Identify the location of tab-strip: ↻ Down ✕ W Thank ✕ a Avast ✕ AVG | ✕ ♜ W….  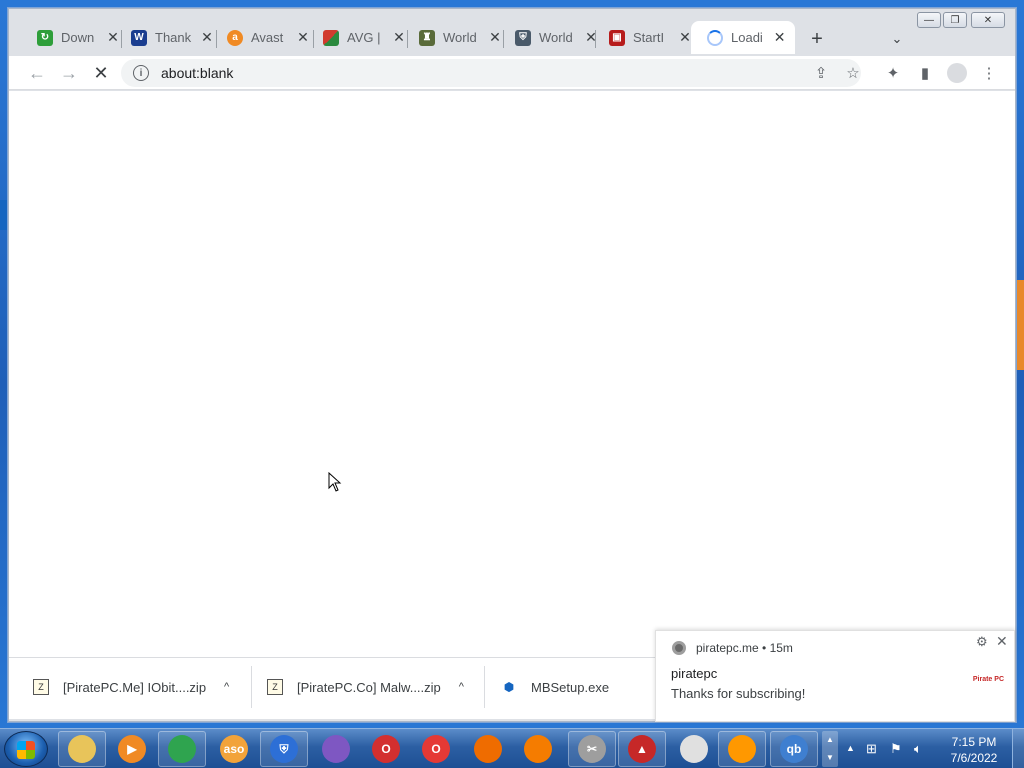
(512, 32).